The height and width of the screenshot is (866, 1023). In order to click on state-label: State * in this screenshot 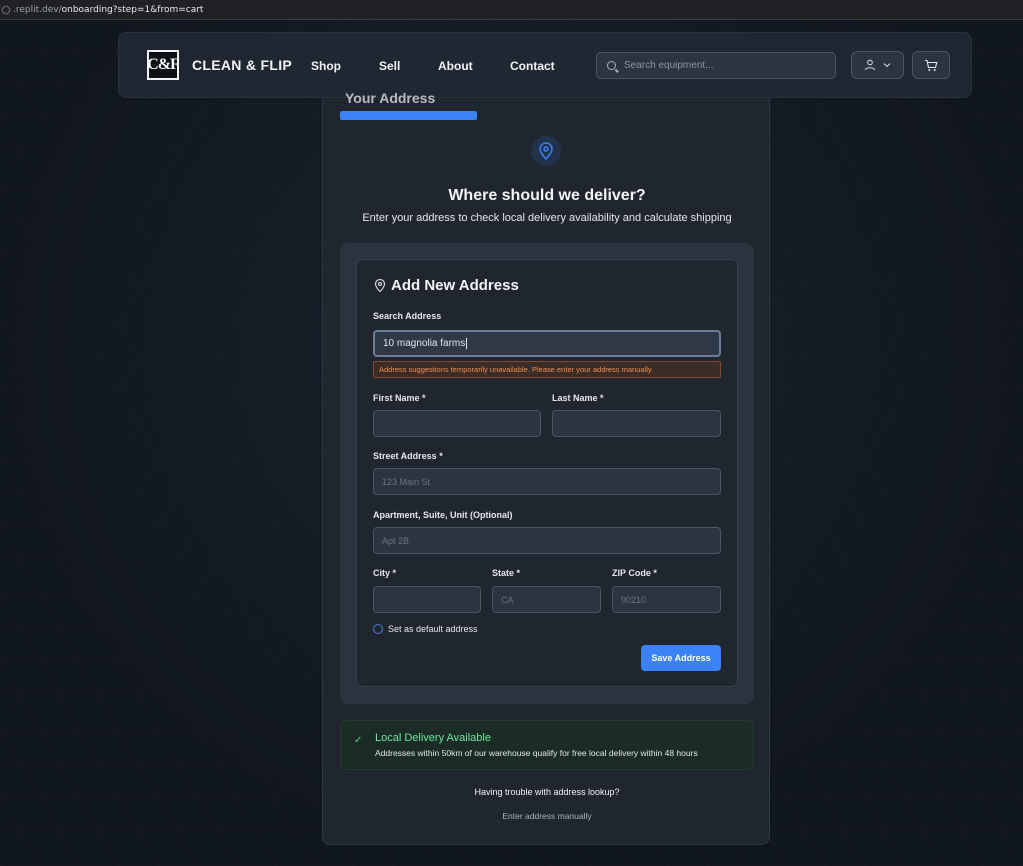, I will do `click(506, 573)`.